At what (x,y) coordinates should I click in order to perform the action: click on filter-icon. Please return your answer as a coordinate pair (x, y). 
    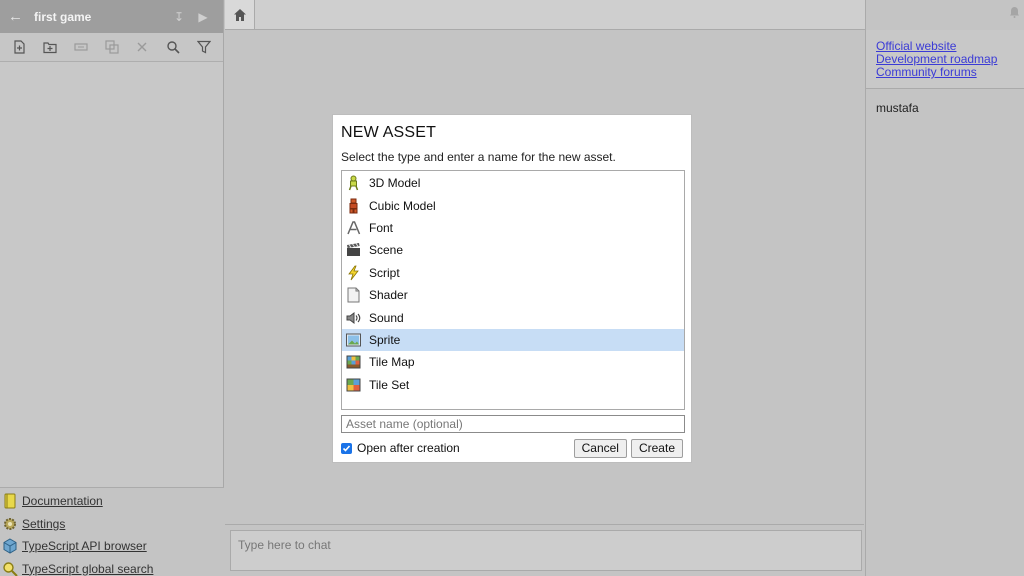
    Looking at the image, I should click on (203, 47).